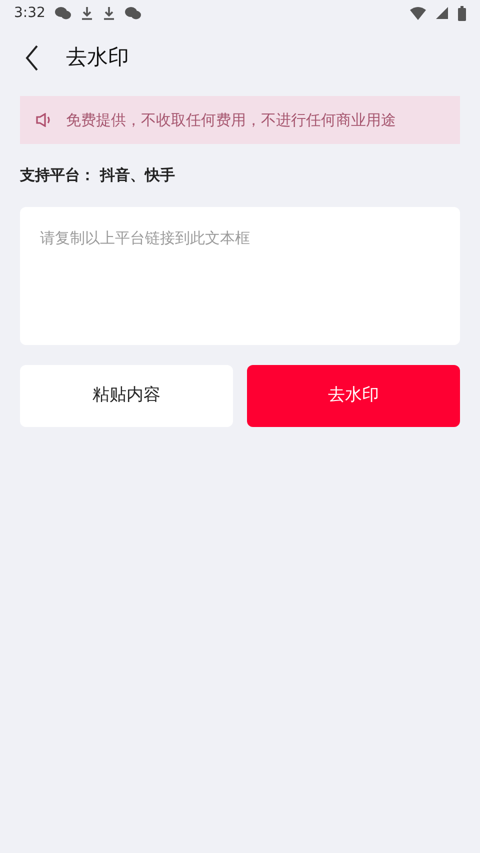  I want to click on status-time: 3:32, so click(30, 13).